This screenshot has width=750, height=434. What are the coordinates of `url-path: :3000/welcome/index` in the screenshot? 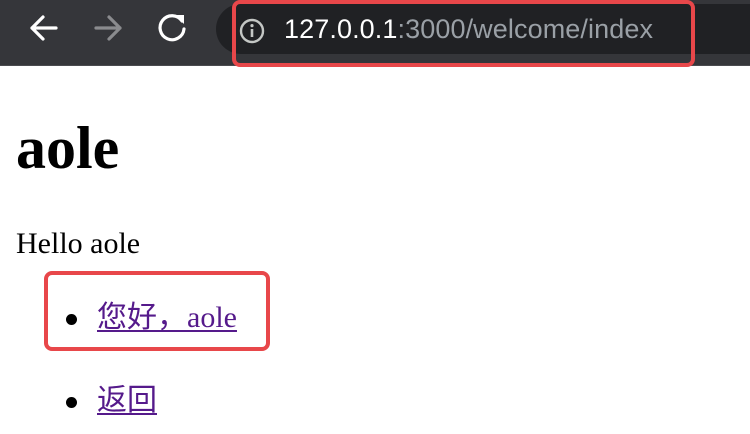 It's located at (525, 29).